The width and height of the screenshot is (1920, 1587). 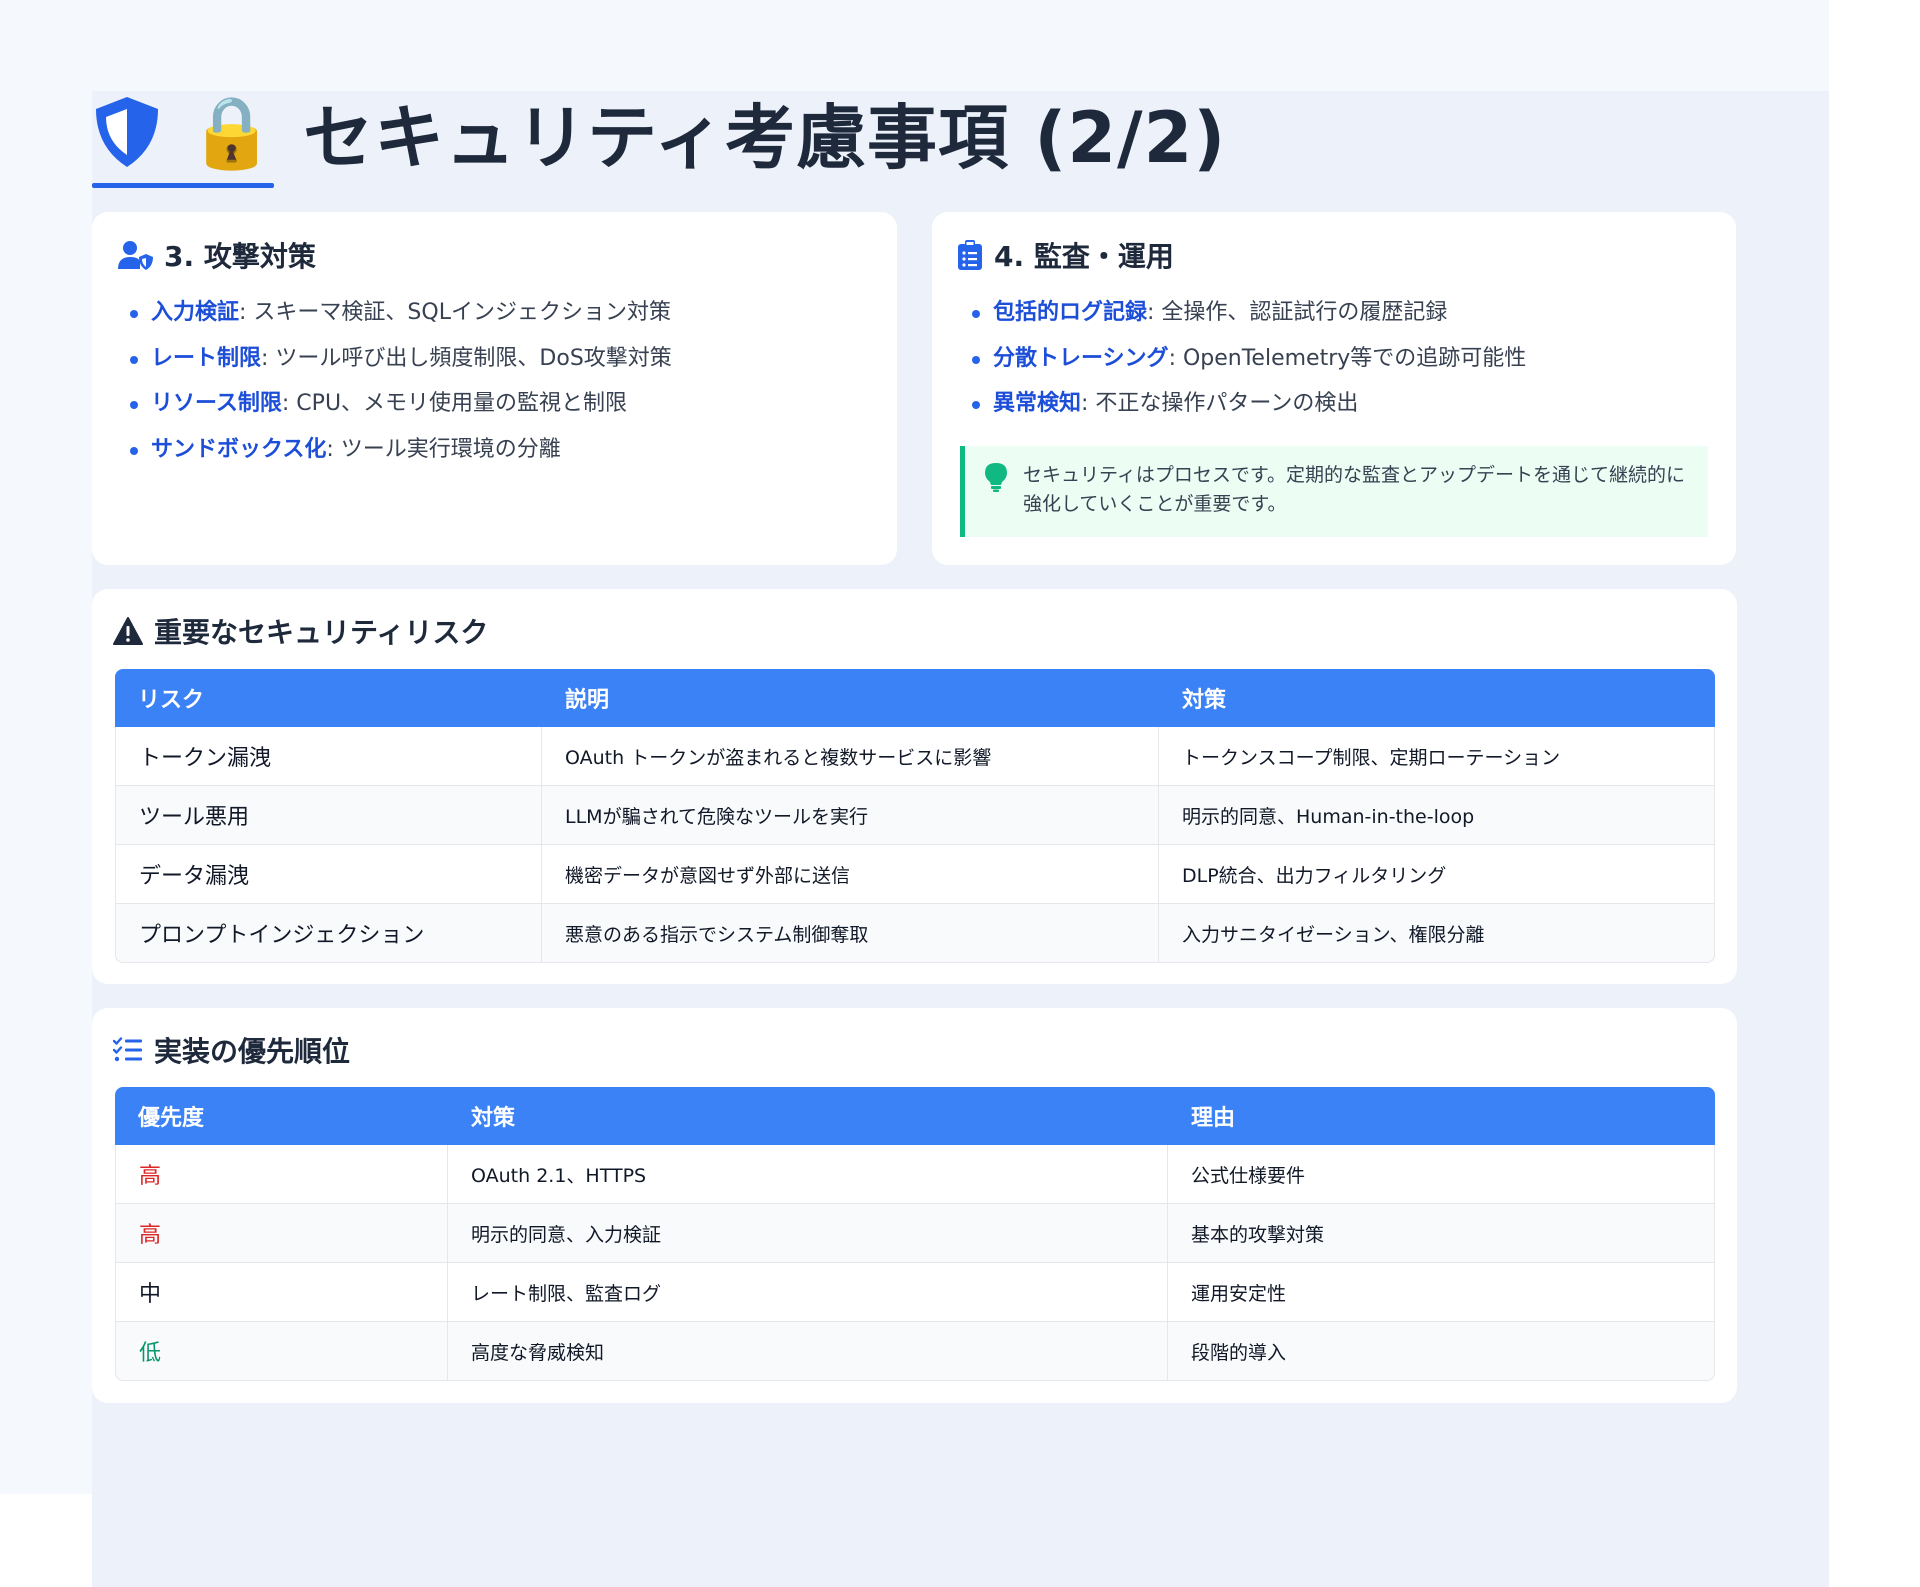 I want to click on risk-cell: ツール悪用, so click(x=328, y=815).